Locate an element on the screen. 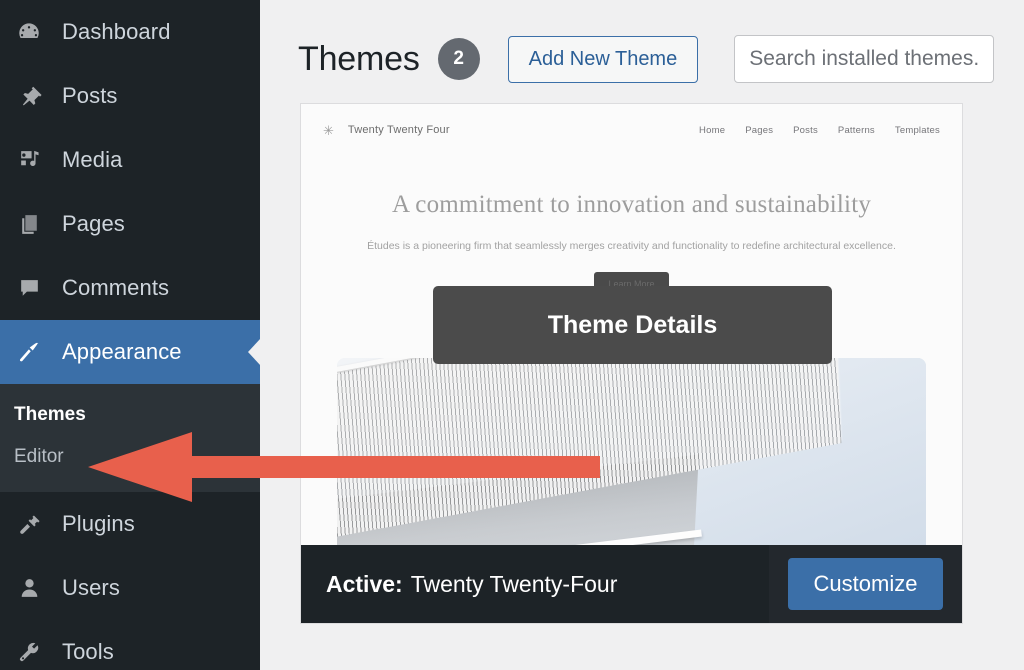 The width and height of the screenshot is (1024, 670). sidebar-item-users: Users is located at coordinates (130, 588).